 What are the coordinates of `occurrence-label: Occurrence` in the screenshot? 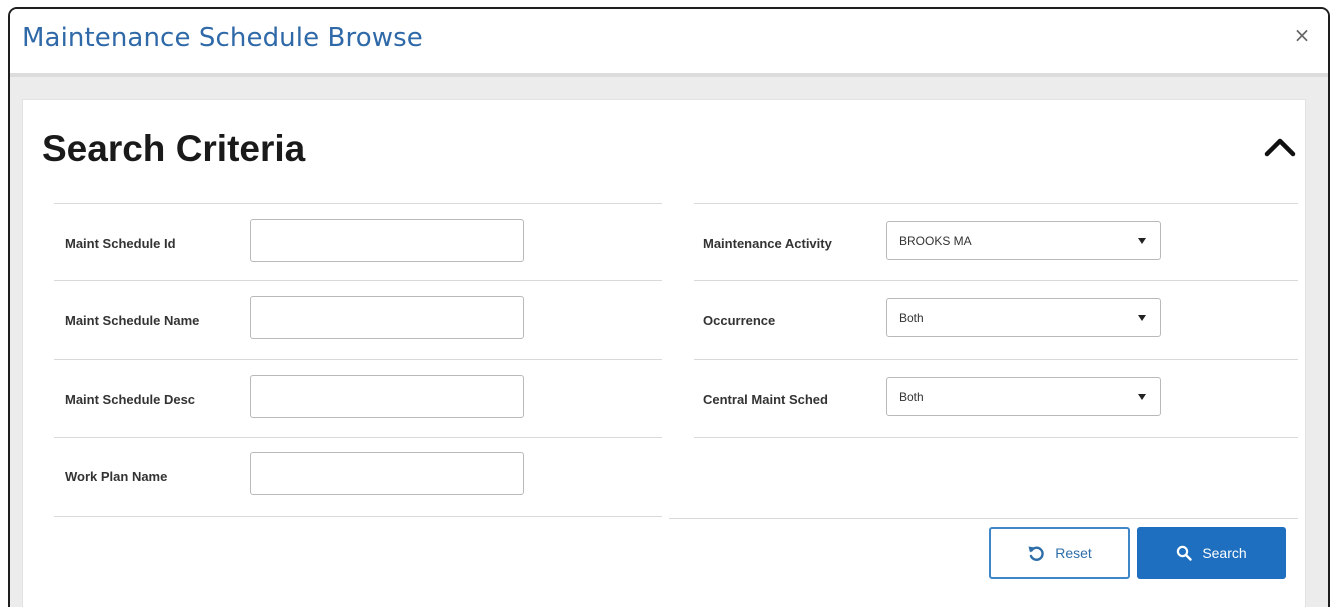 It's located at (739, 320).